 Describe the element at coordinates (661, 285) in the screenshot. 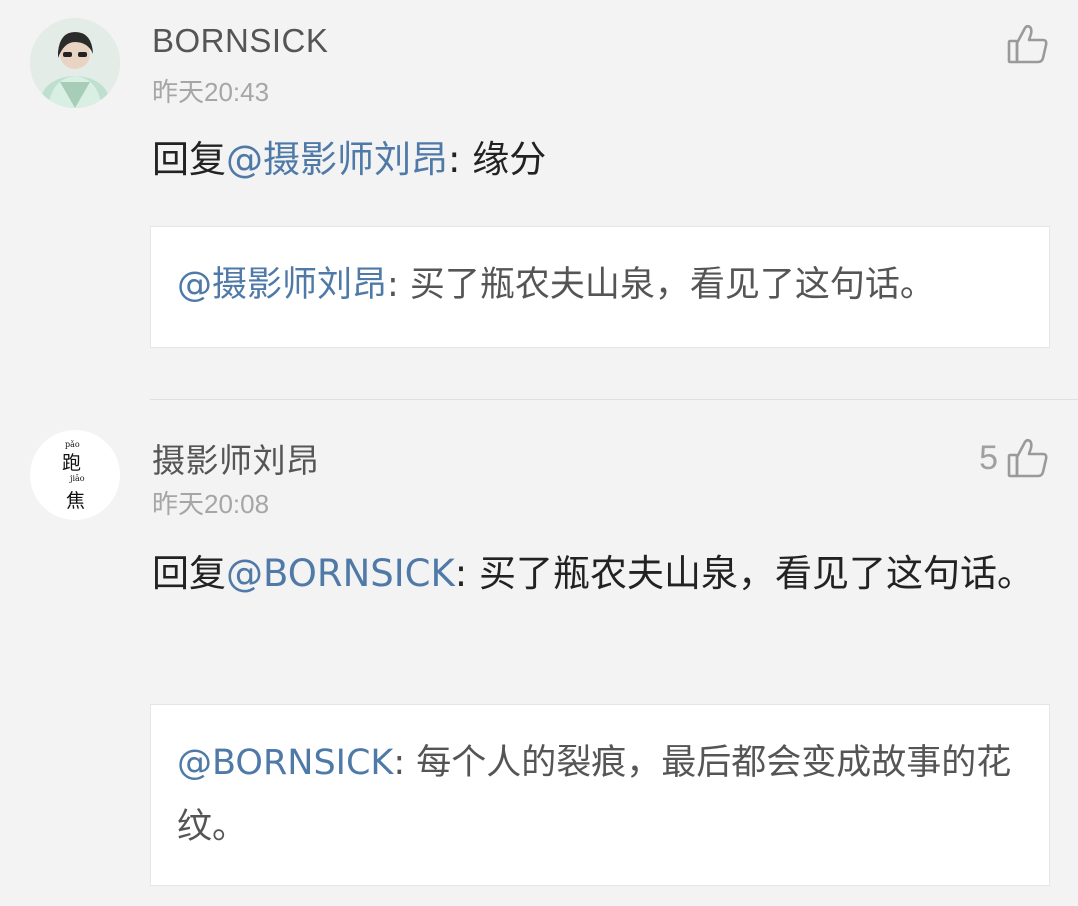

I see `quote-body: : 买了瓶农夫山泉，看见了这句话。` at that location.